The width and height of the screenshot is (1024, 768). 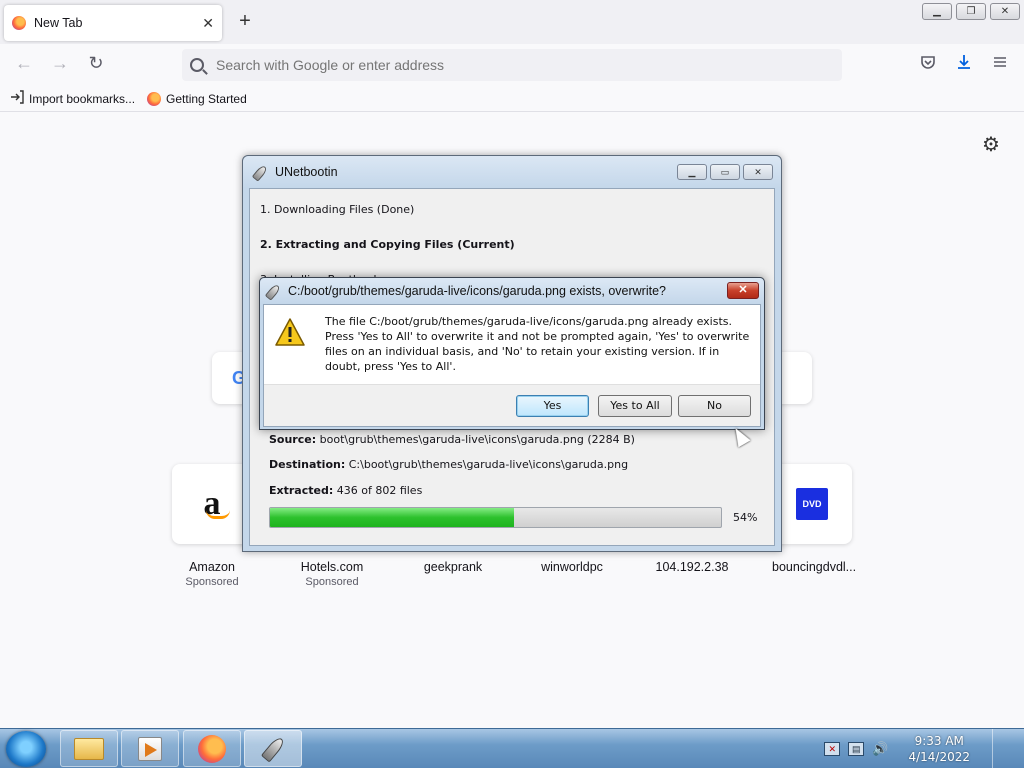 I want to click on bookmarks-toolbar: Import bookmarks... Getting Started, so click(x=512, y=99).